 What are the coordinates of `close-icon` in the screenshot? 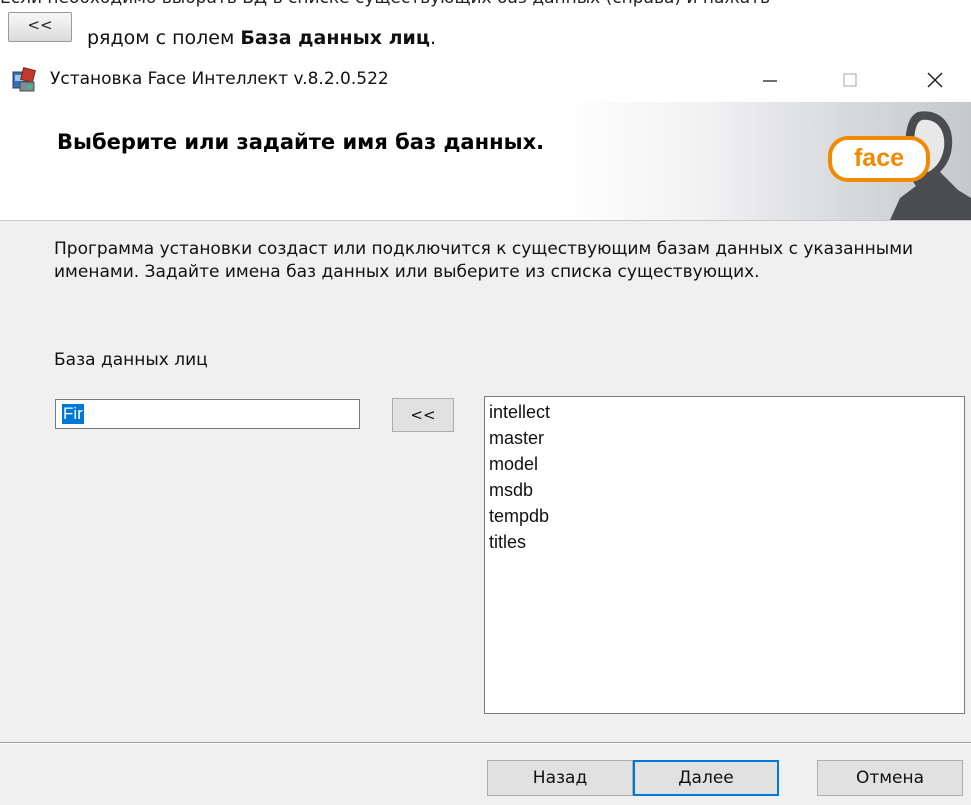 It's located at (935, 80).